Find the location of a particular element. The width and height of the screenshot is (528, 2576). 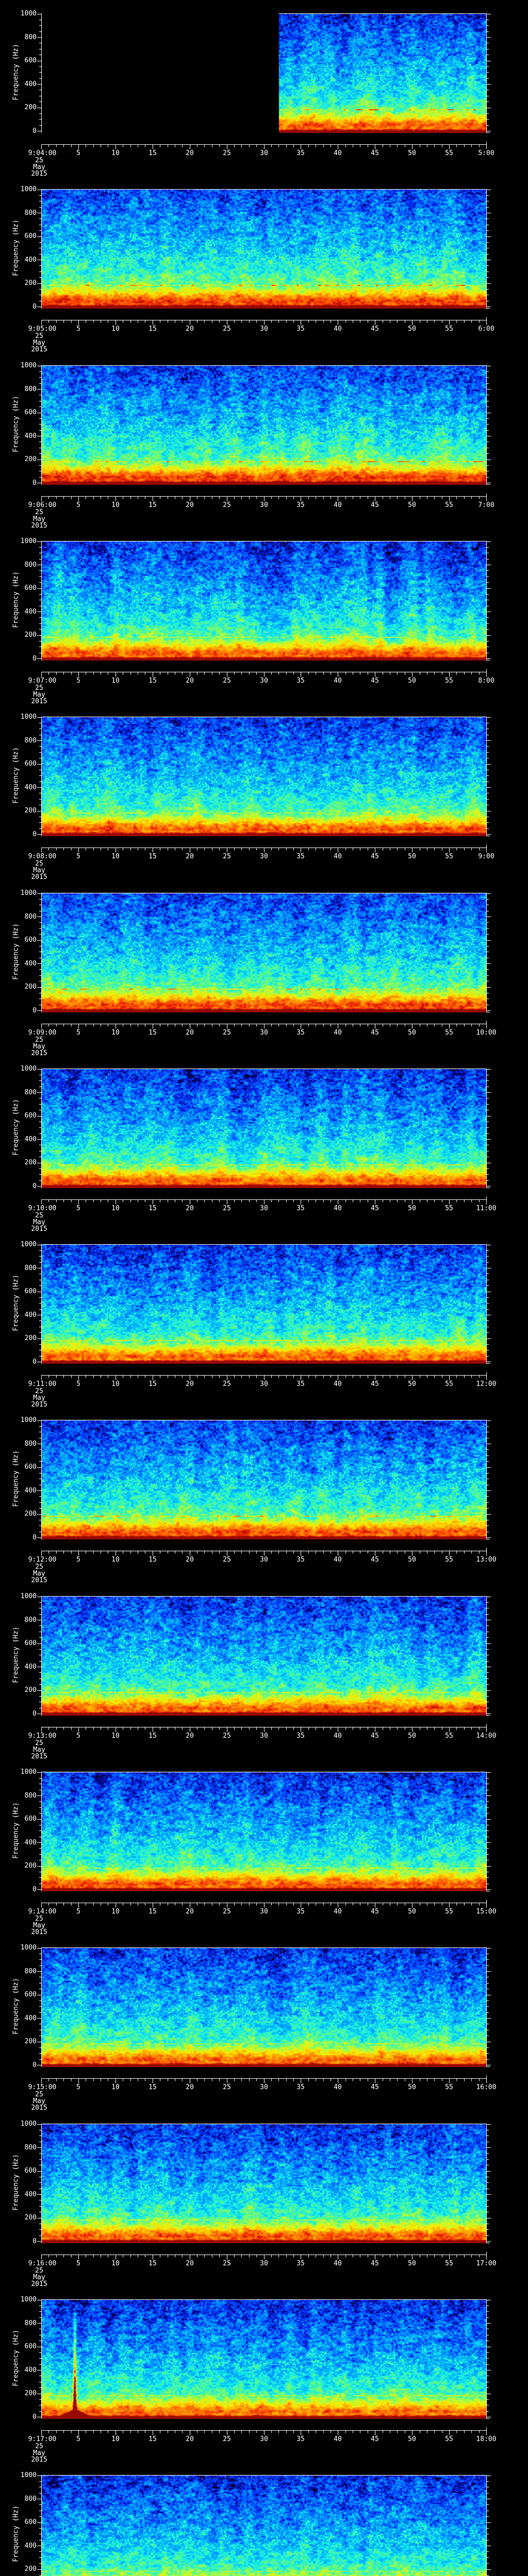

x-start-label: 9:05:00 is located at coordinates (42, 329).